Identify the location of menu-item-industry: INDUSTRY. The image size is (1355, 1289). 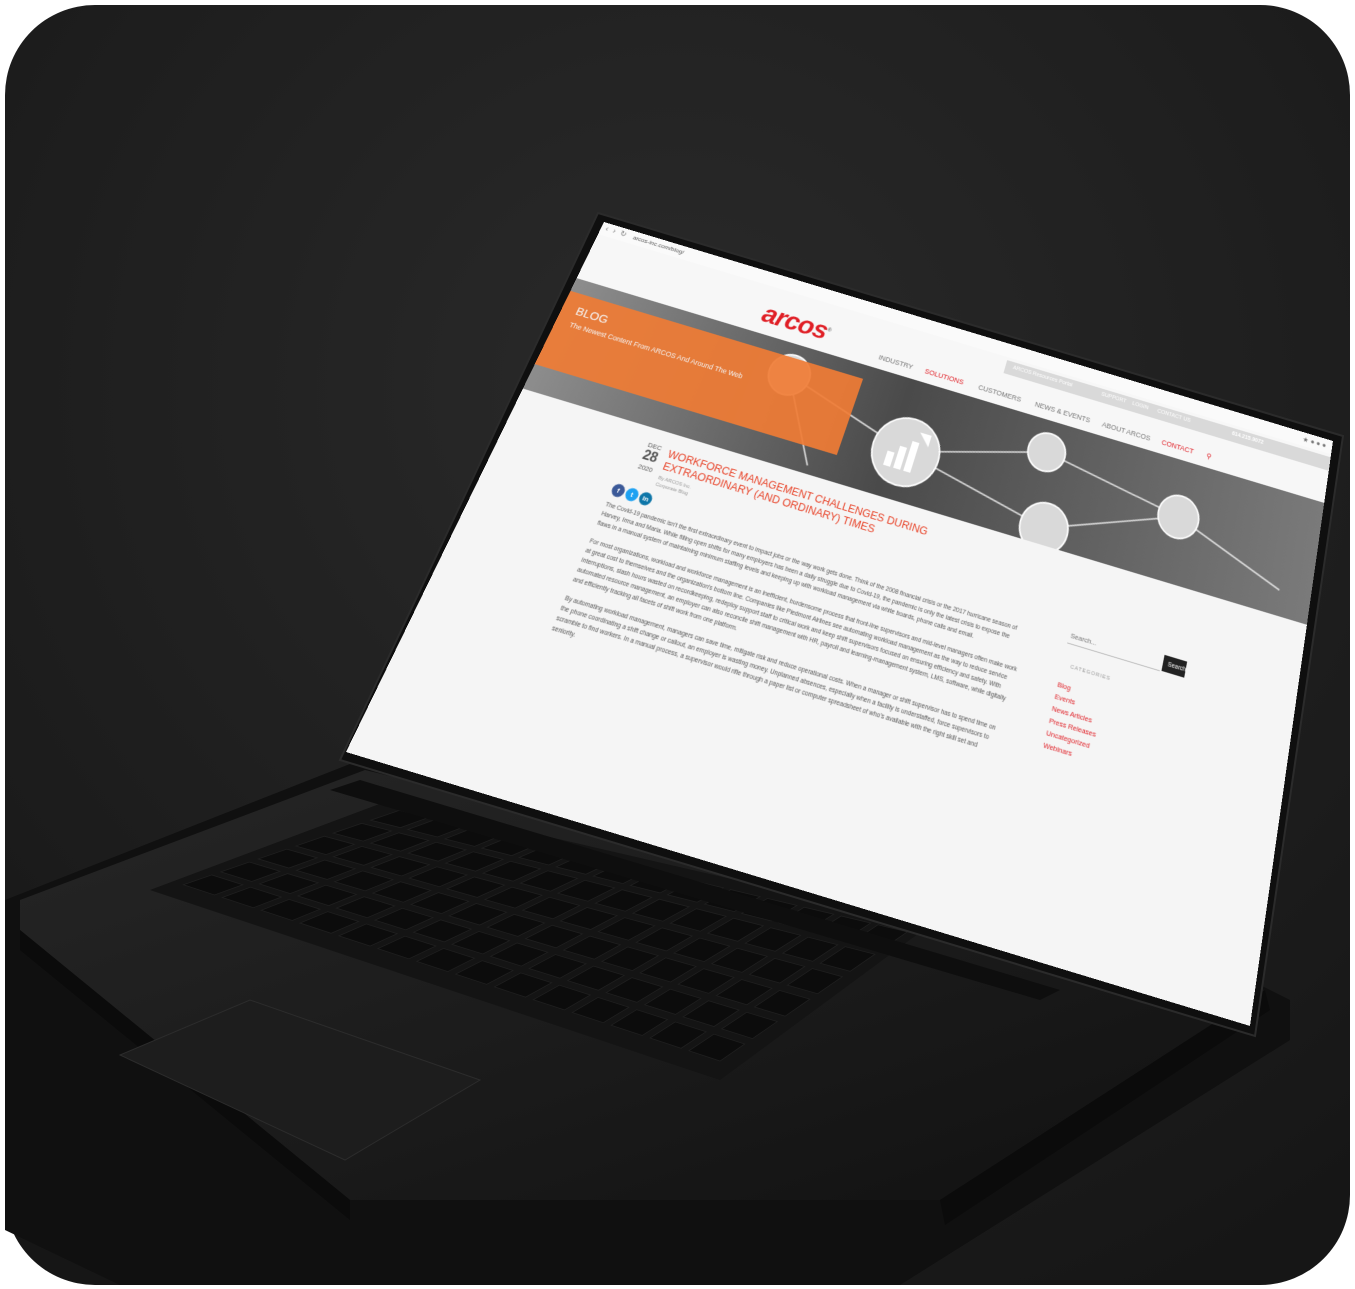
(896, 362).